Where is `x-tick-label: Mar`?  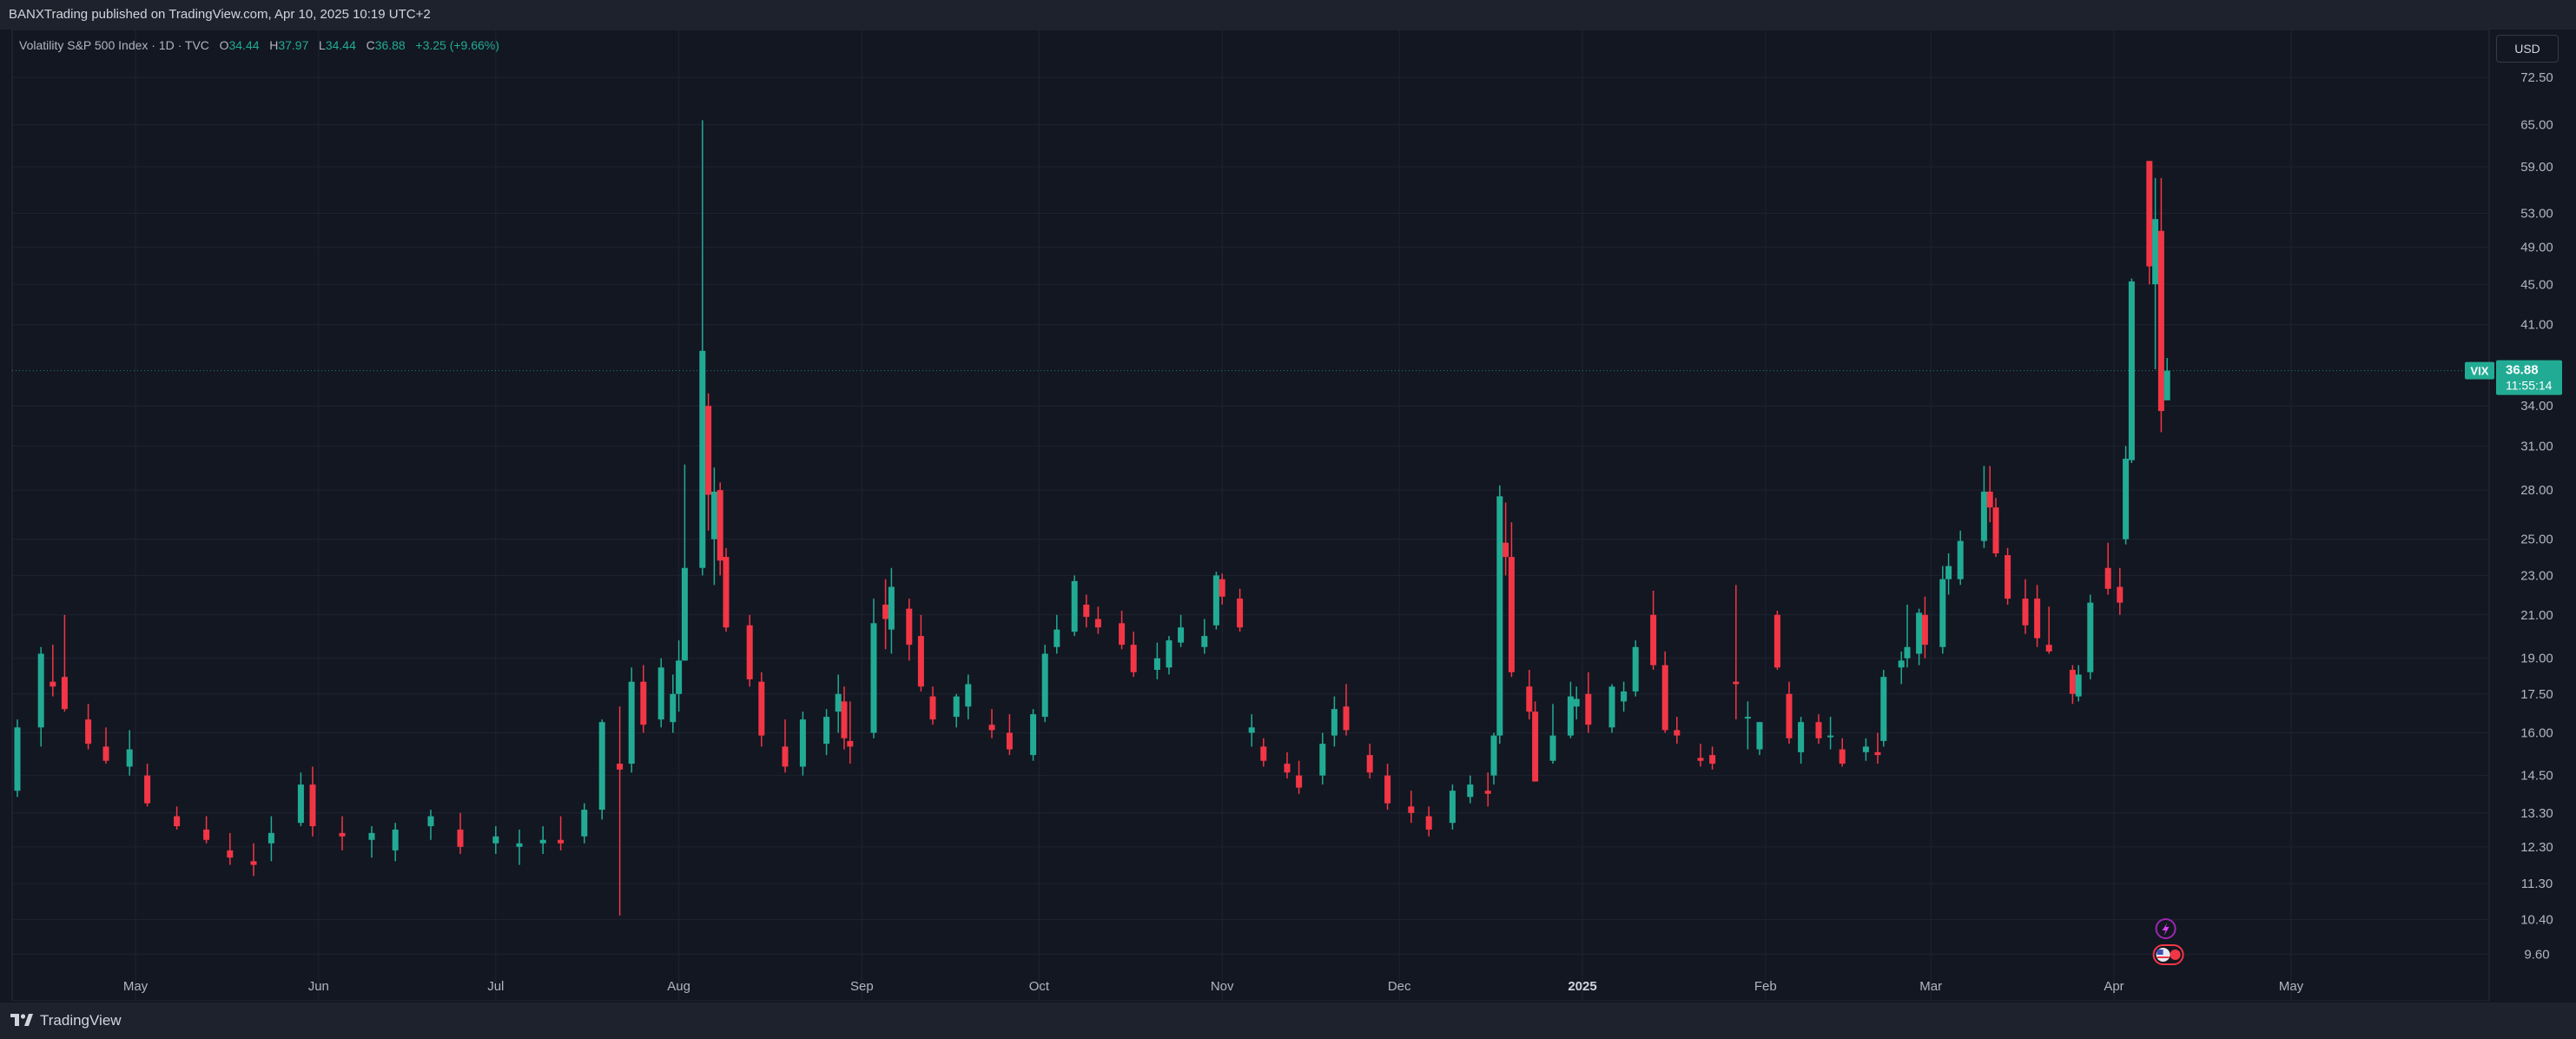 x-tick-label: Mar is located at coordinates (1931, 986).